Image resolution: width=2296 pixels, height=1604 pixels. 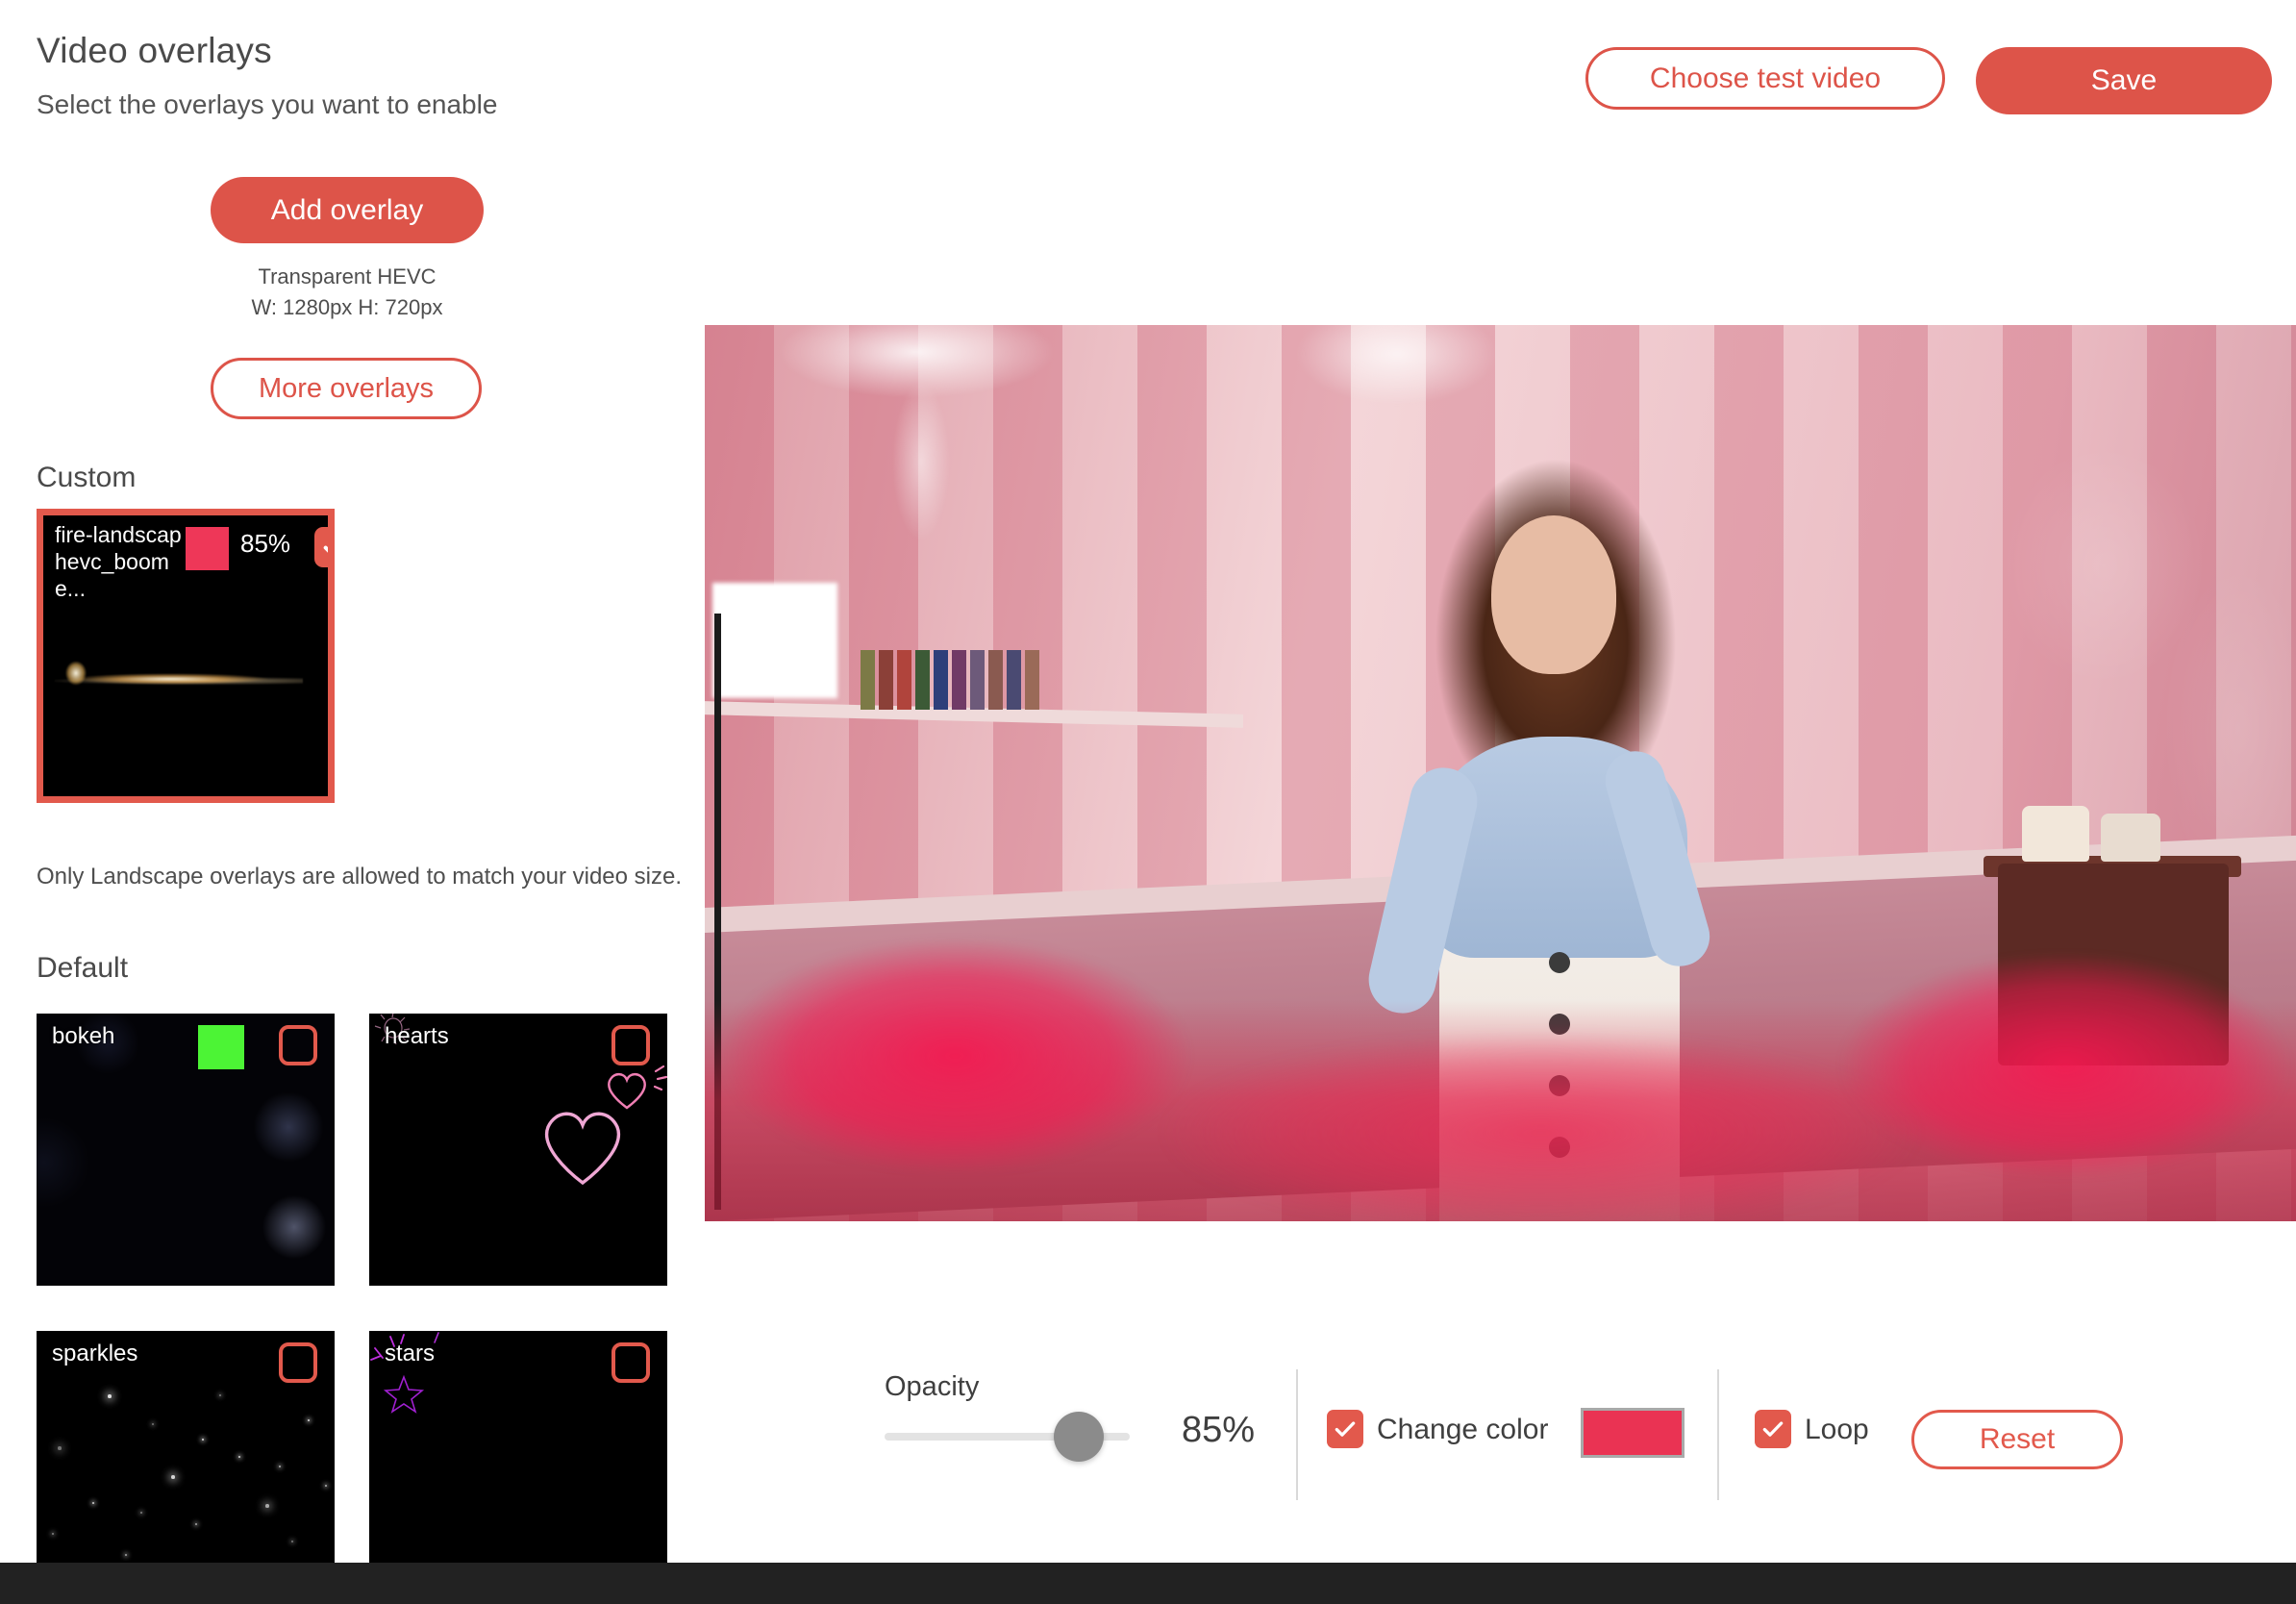 What do you see at coordinates (207, 548) in the screenshot?
I see `custom-overlay-color-swatch` at bounding box center [207, 548].